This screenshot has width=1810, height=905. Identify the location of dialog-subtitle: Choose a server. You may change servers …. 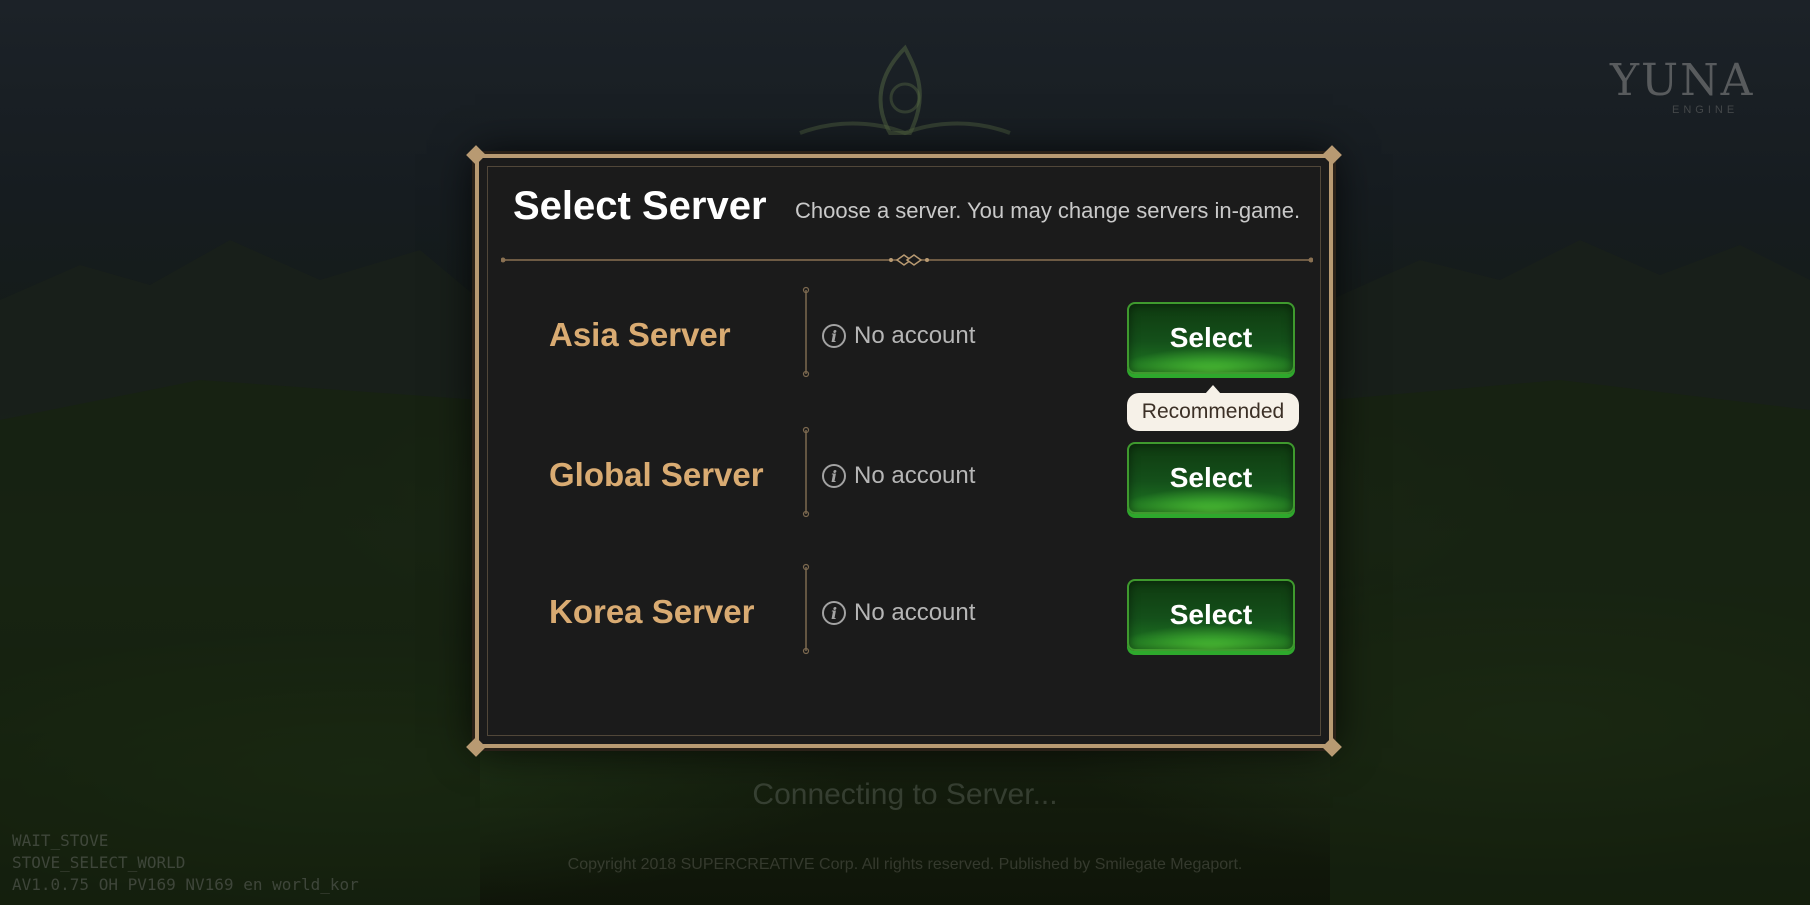
(1048, 210).